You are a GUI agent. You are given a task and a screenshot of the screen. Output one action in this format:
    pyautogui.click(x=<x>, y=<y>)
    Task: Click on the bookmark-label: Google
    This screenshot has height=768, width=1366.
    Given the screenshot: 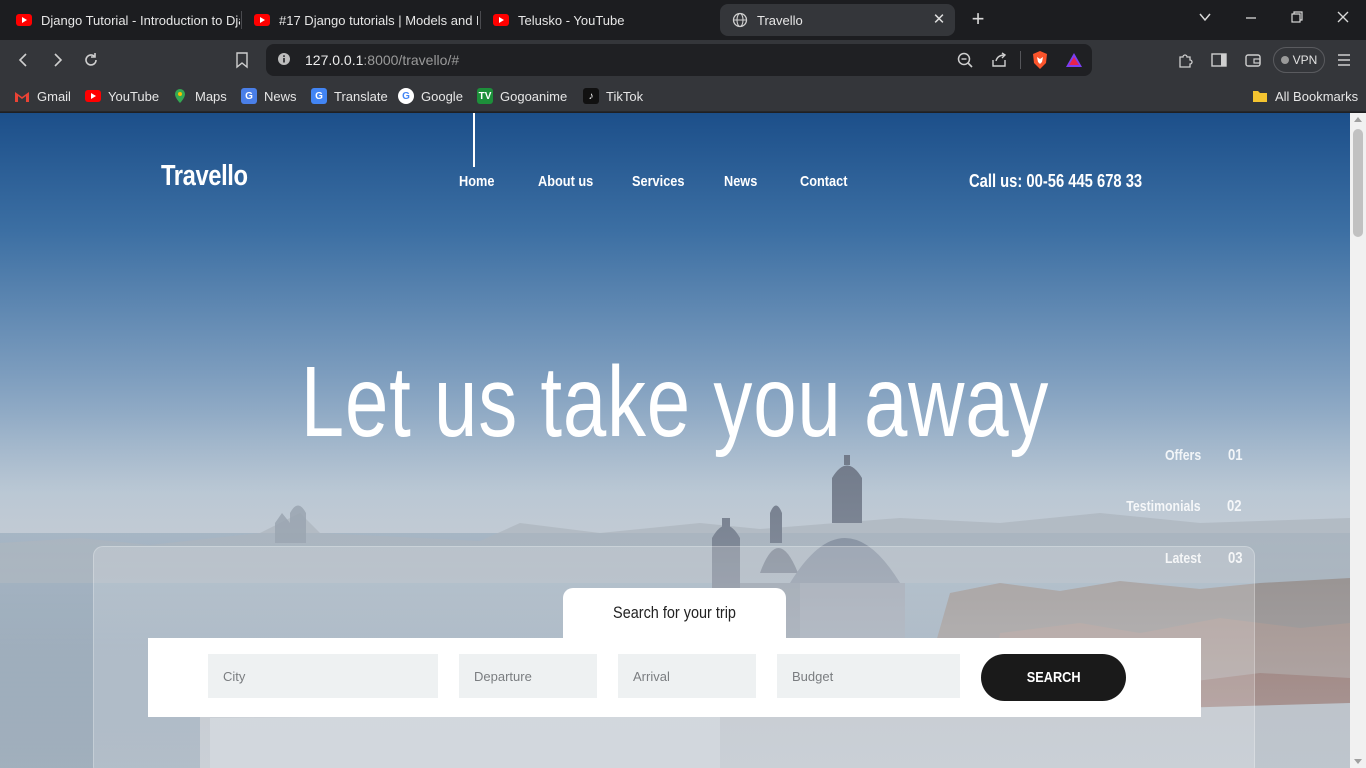 What is the action you would take?
    pyautogui.click(x=442, y=96)
    